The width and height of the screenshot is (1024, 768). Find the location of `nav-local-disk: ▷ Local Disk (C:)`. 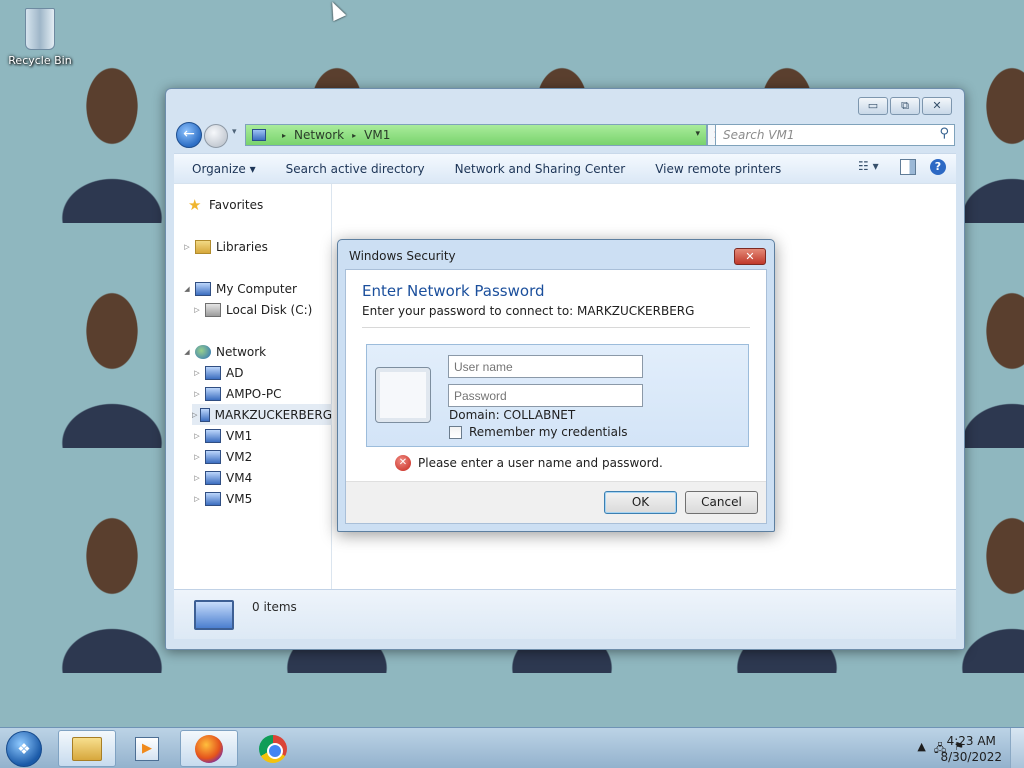

nav-local-disk: ▷ Local Disk (C:) is located at coordinates (252, 309).